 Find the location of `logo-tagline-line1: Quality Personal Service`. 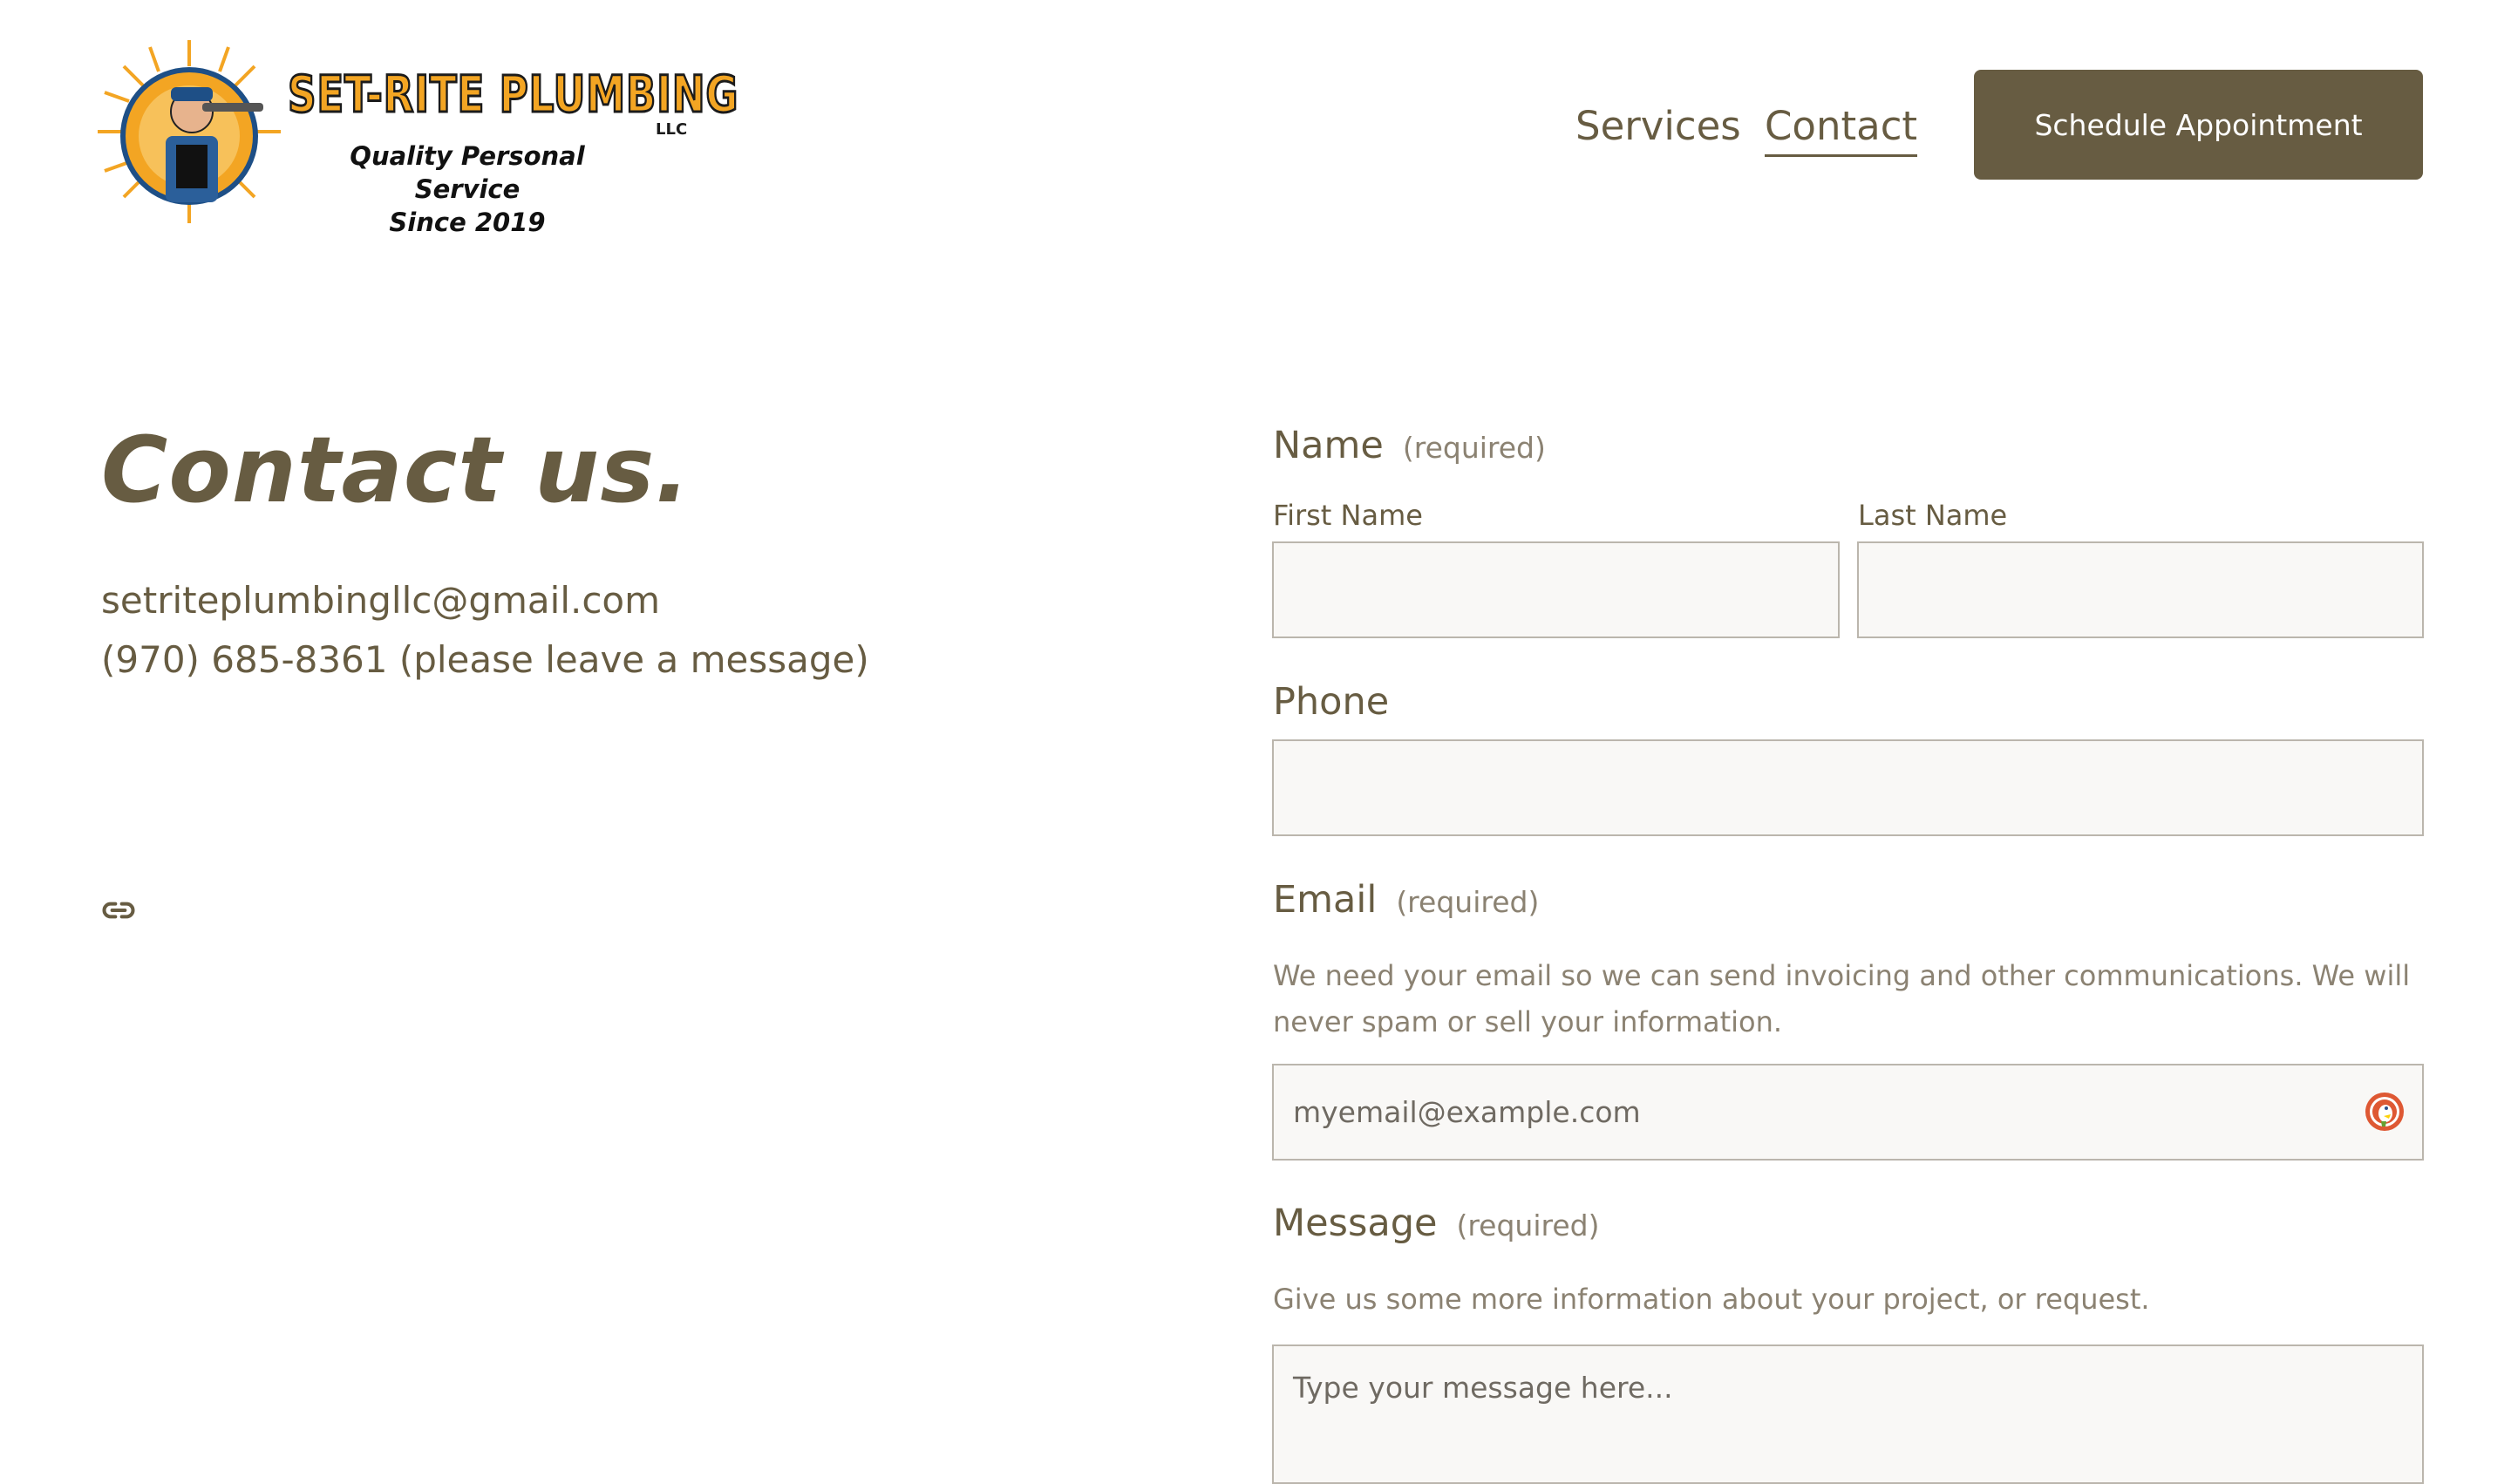

logo-tagline-line1: Quality Personal Service is located at coordinates (467, 172).